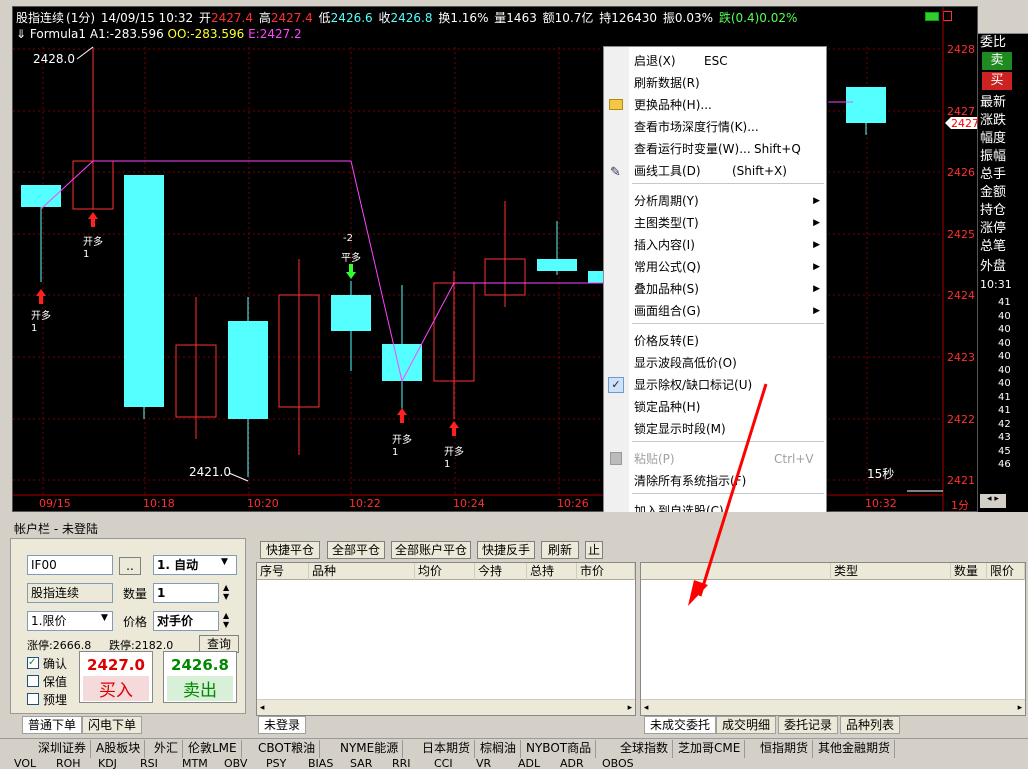 The image size is (1028, 769). What do you see at coordinates (594, 550) in the screenshot?
I see `stop-button: 止` at bounding box center [594, 550].